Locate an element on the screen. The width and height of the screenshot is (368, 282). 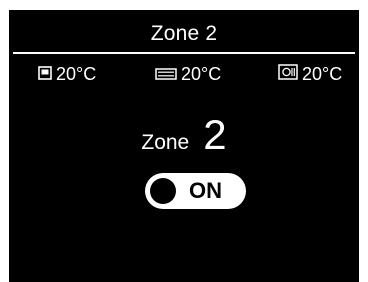
toggle-label: ON is located at coordinates (205, 190).